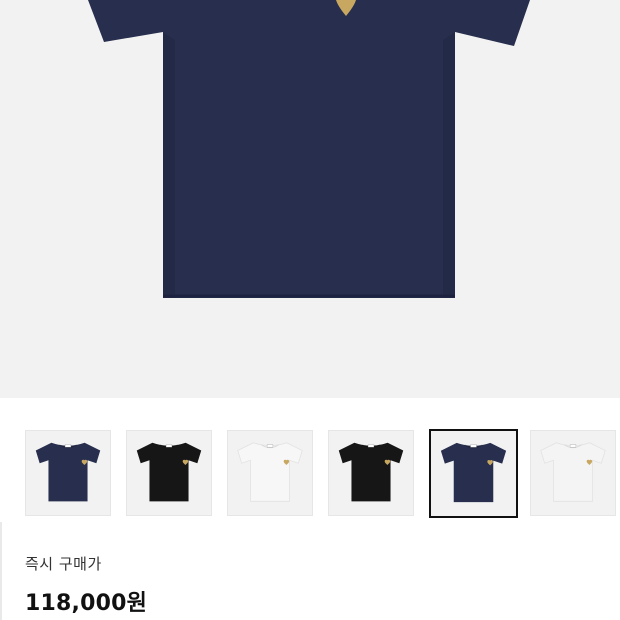  Describe the element at coordinates (86, 603) in the screenshot. I see `price-value: 118,000원` at that location.